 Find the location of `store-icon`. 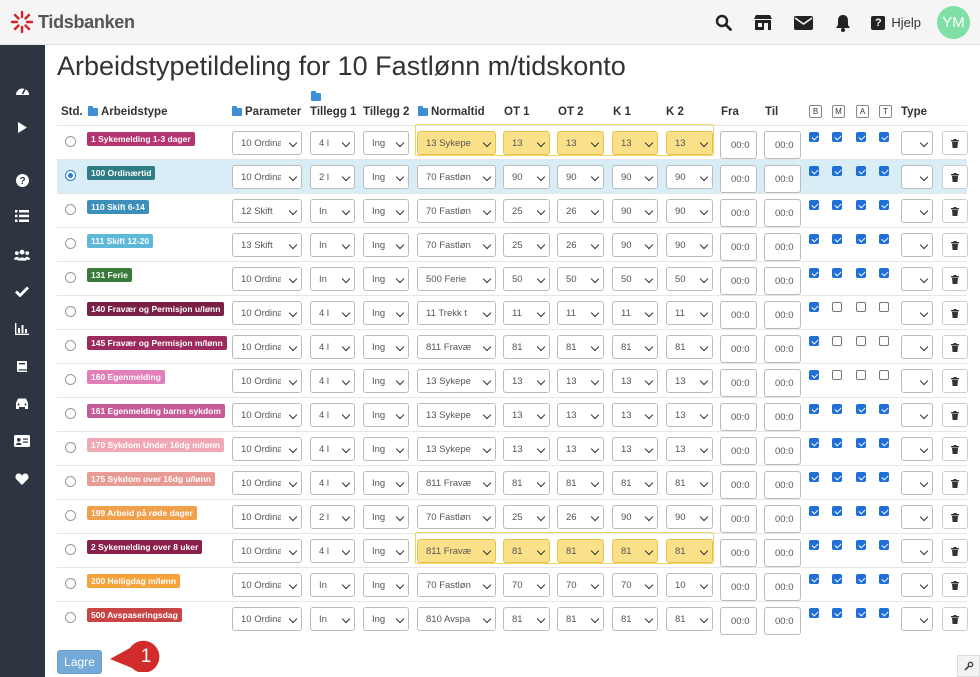

store-icon is located at coordinates (763, 23).